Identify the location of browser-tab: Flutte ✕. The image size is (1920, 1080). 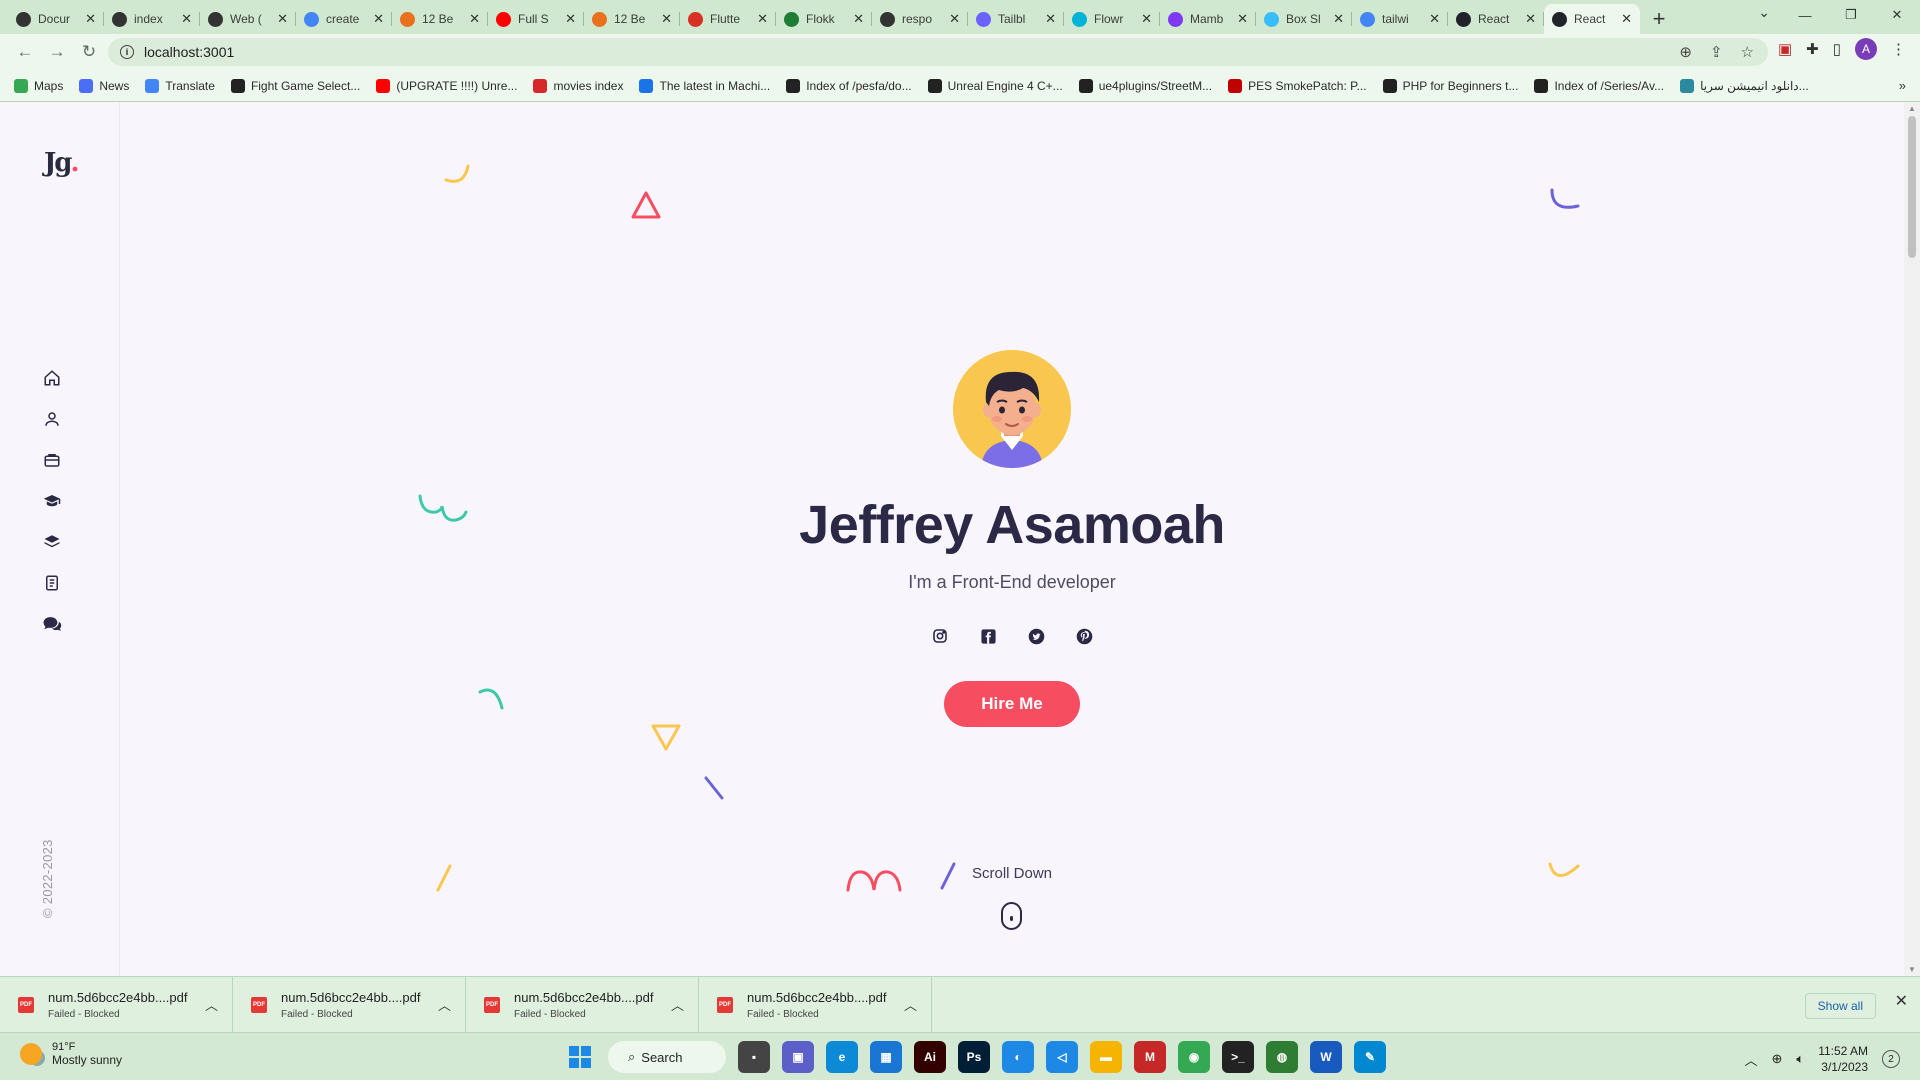
(728, 19).